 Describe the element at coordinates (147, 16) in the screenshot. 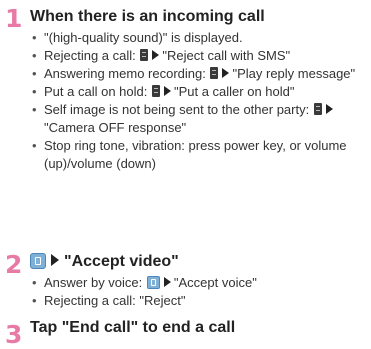

I see `step-title-1: When there is an incoming call` at that location.